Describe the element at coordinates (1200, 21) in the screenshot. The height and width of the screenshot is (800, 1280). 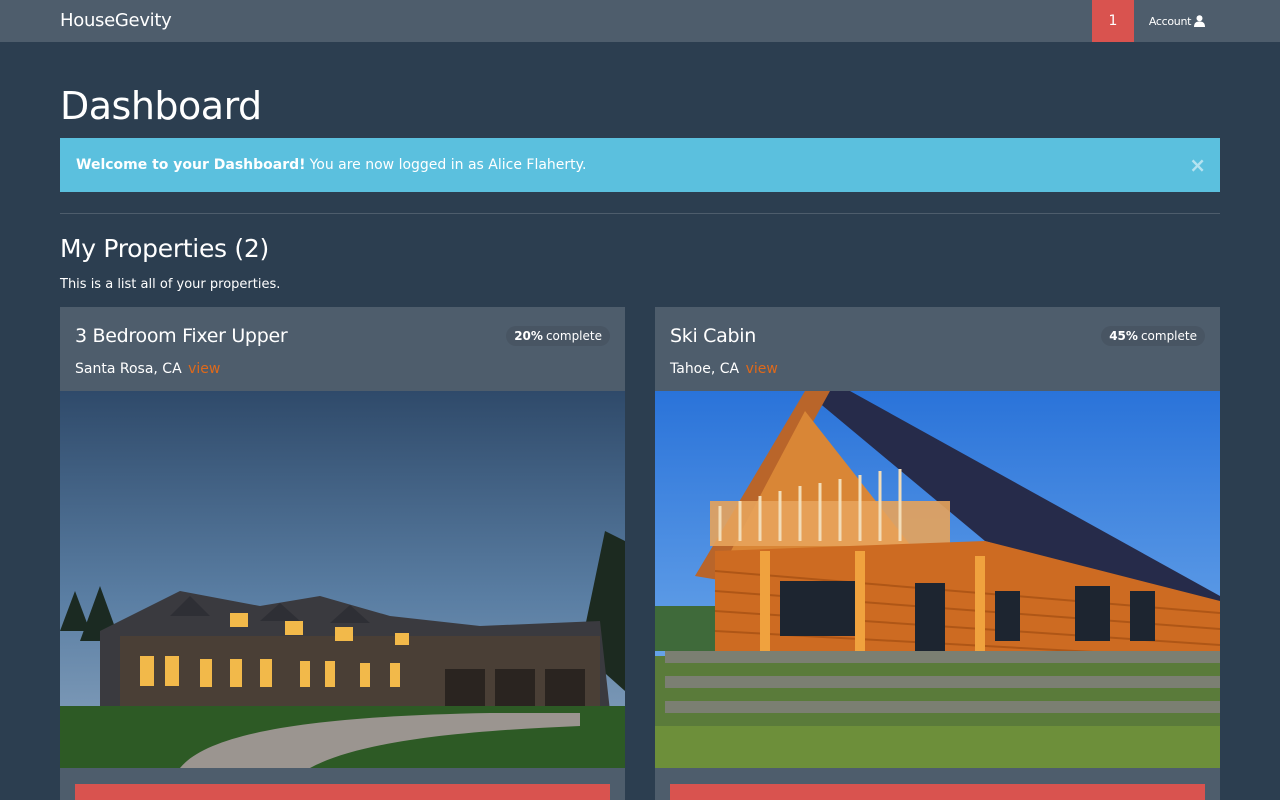
I see `user-icon` at that location.